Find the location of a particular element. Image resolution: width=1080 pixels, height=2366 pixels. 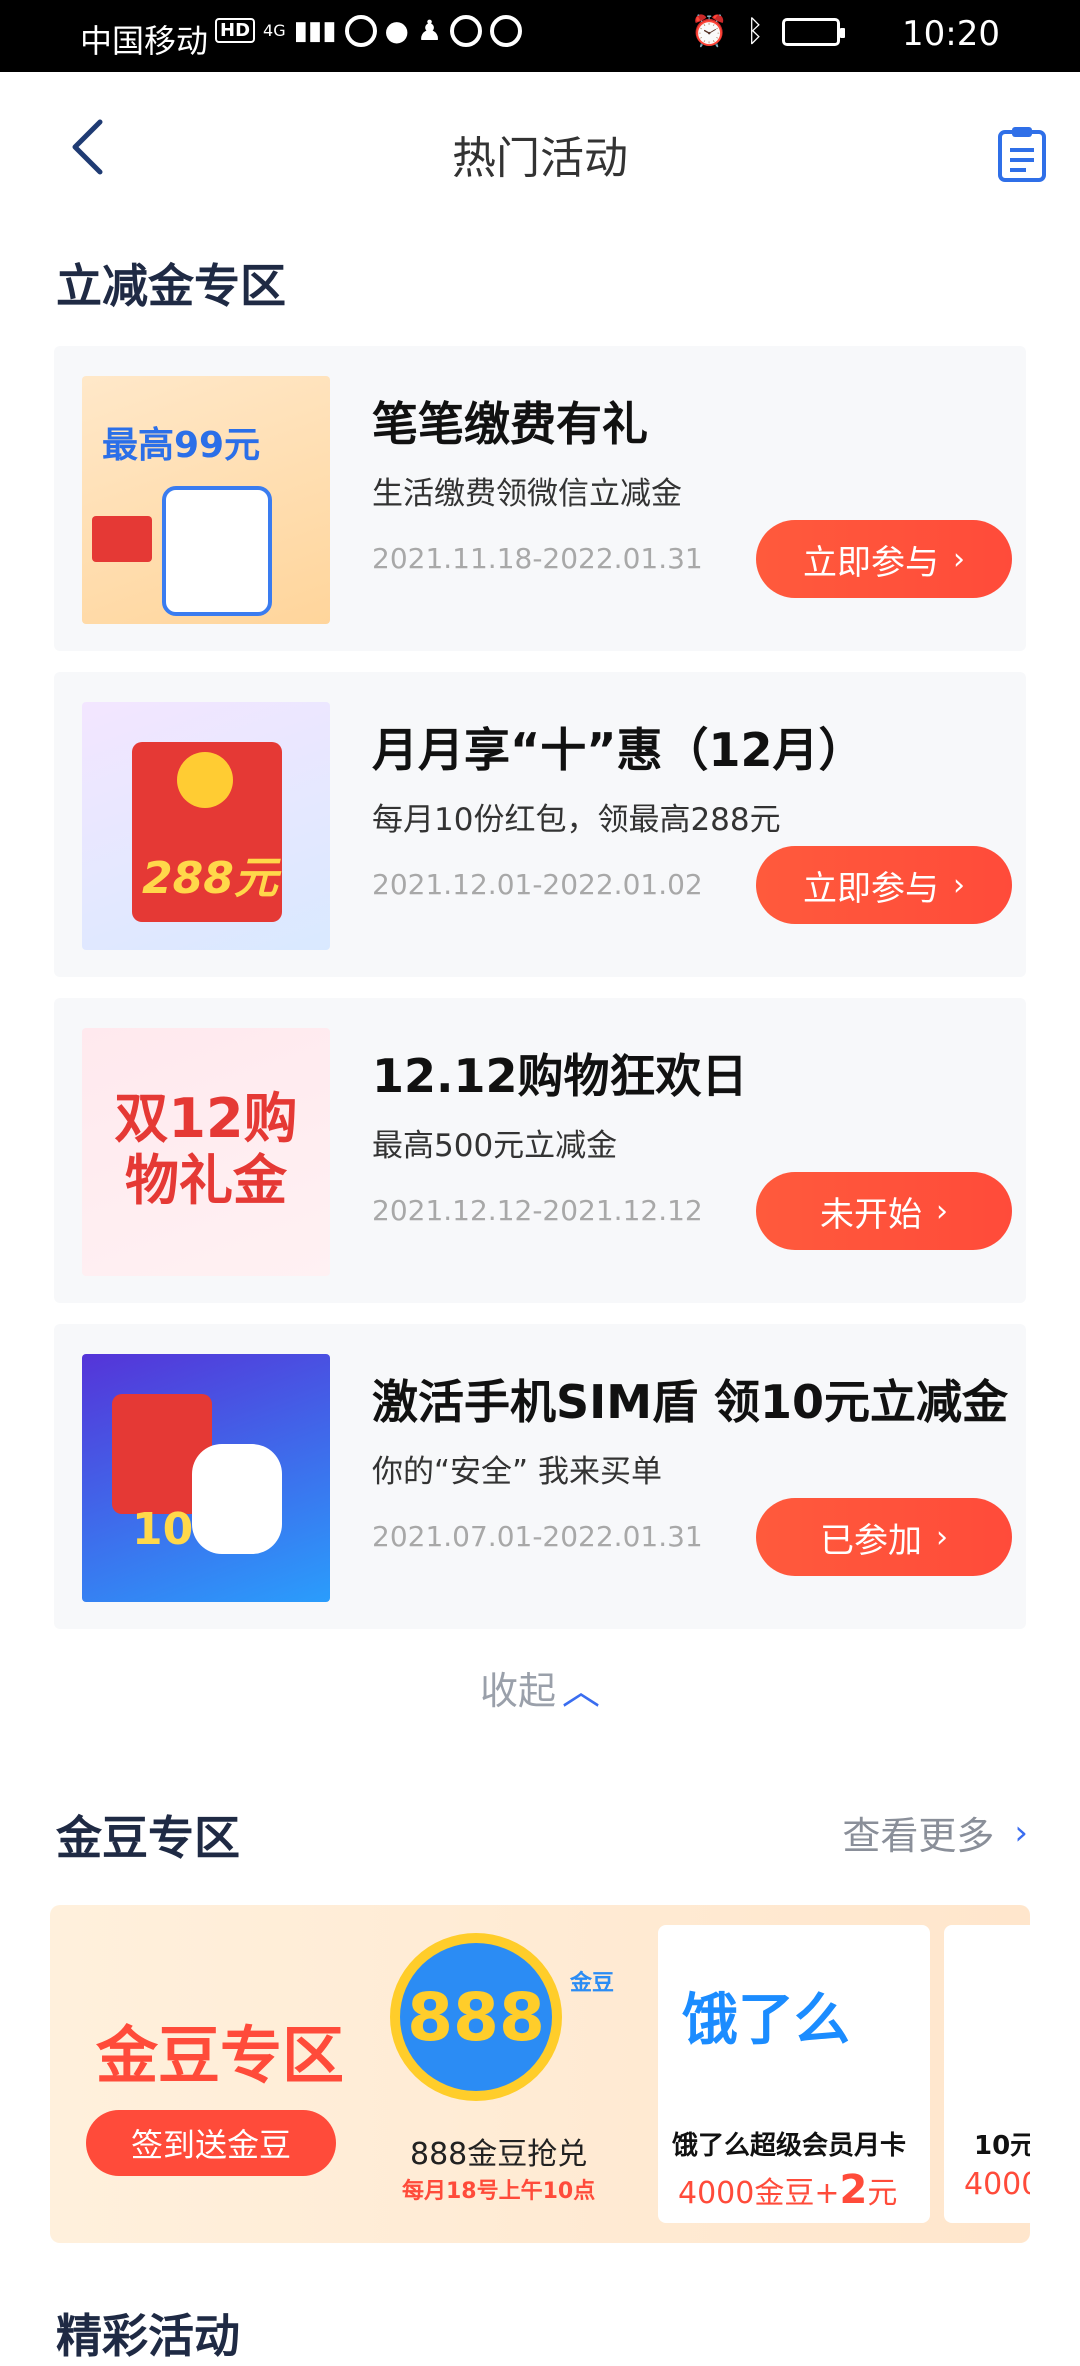

thumb-text: 双12购物礼金 is located at coordinates (206, 1149).